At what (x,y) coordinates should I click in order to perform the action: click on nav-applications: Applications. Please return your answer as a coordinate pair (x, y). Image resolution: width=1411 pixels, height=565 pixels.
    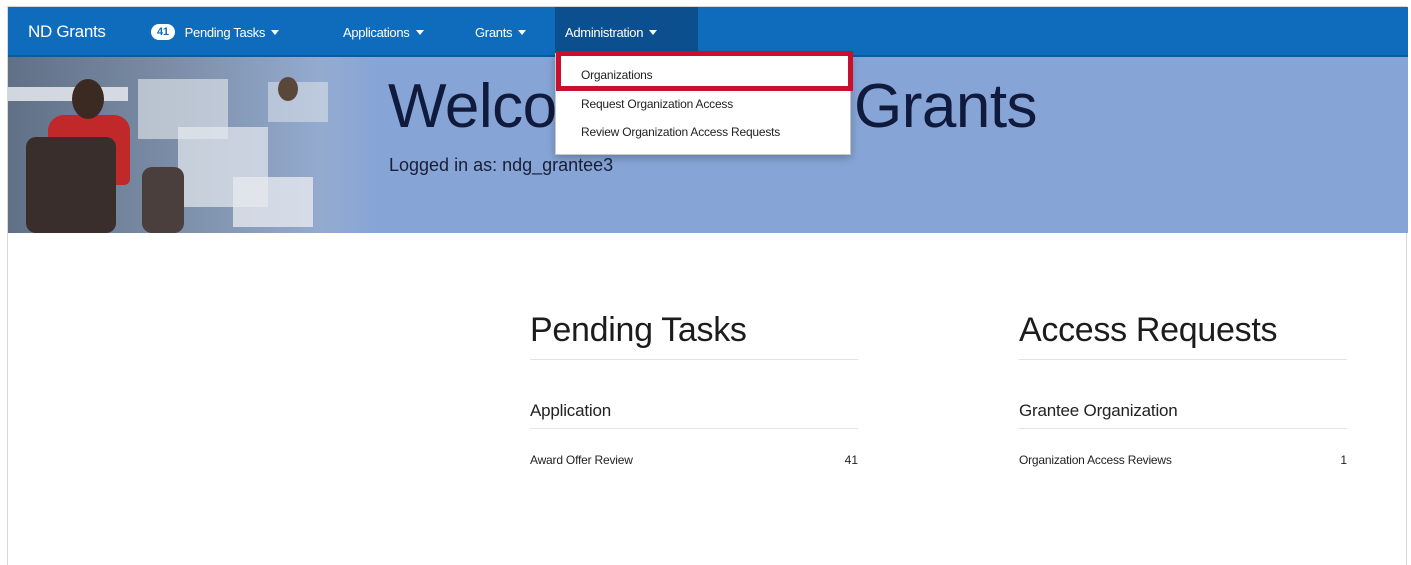
    Looking at the image, I should click on (383, 32).